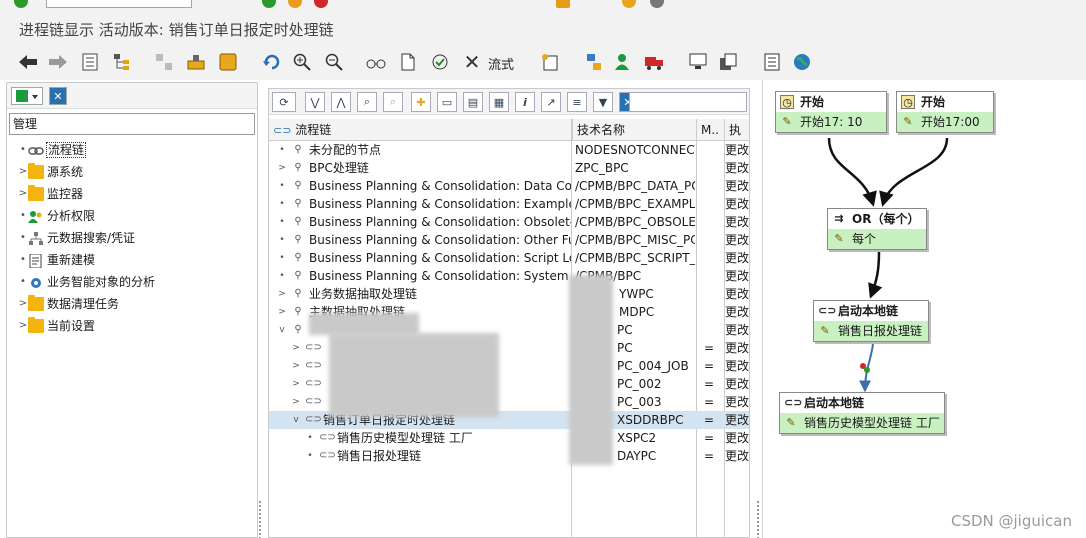 The image size is (1086, 538). Describe the element at coordinates (421, 102) in the screenshot. I see `add-favorite-icon: ✚` at that location.